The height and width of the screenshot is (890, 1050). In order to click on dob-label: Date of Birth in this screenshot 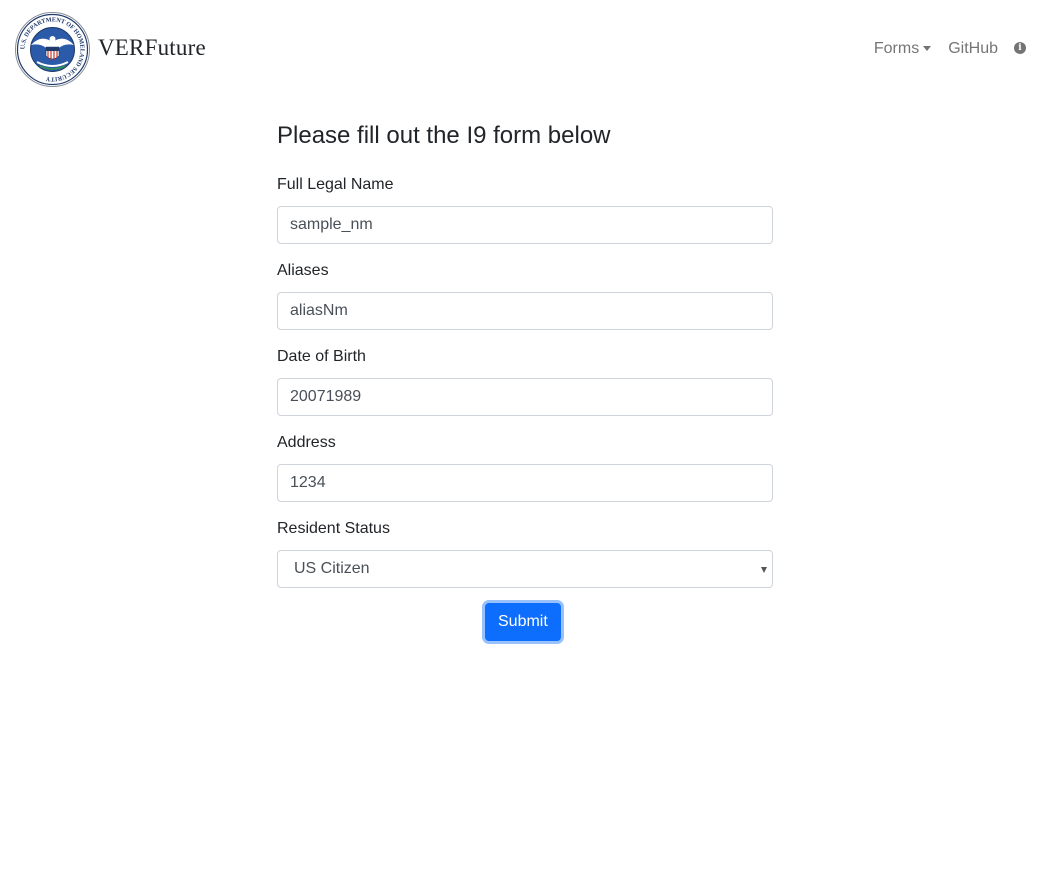, I will do `click(321, 356)`.